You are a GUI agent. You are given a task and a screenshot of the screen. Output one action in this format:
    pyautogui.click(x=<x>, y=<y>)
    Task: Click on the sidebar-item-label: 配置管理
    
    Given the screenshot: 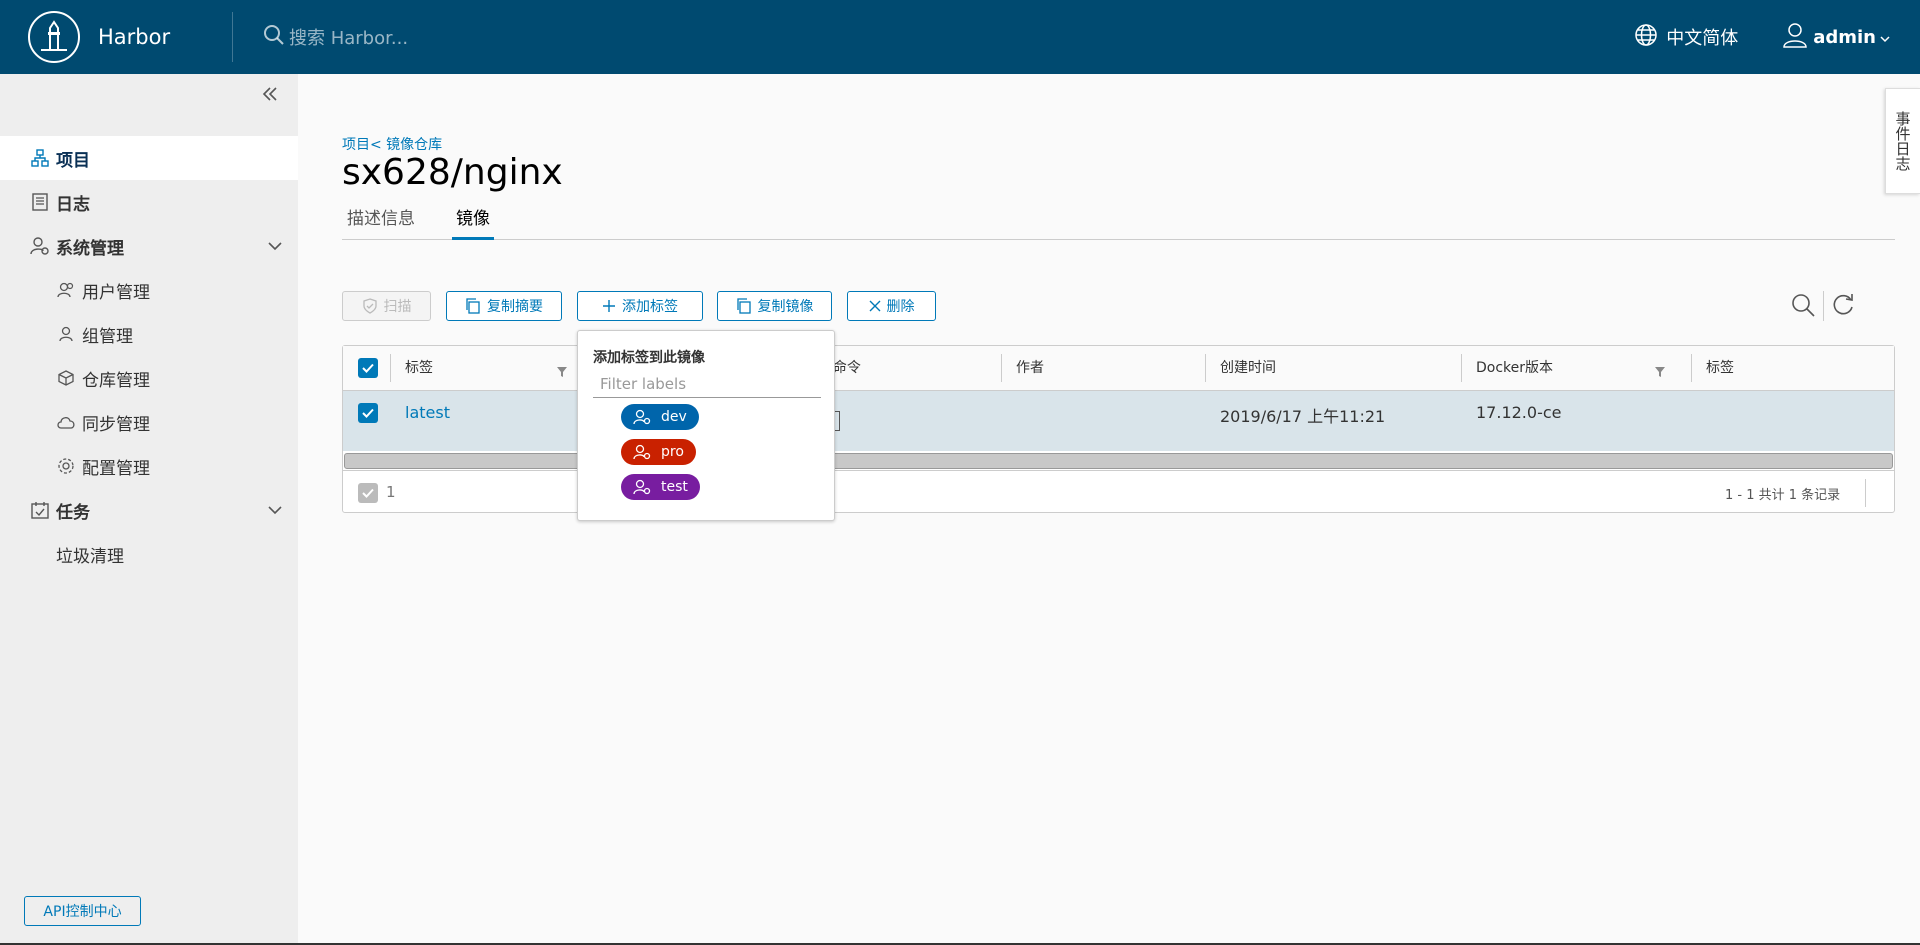 What is the action you would take?
    pyautogui.click(x=116, y=468)
    